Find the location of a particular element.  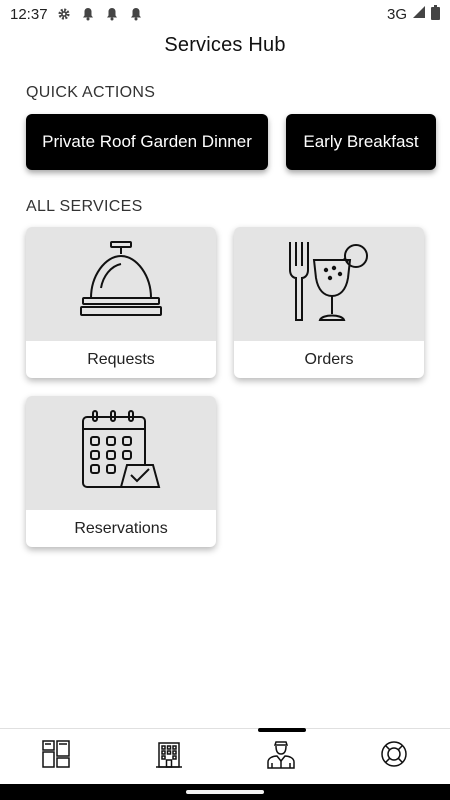

card-label: Orders is located at coordinates (329, 359).